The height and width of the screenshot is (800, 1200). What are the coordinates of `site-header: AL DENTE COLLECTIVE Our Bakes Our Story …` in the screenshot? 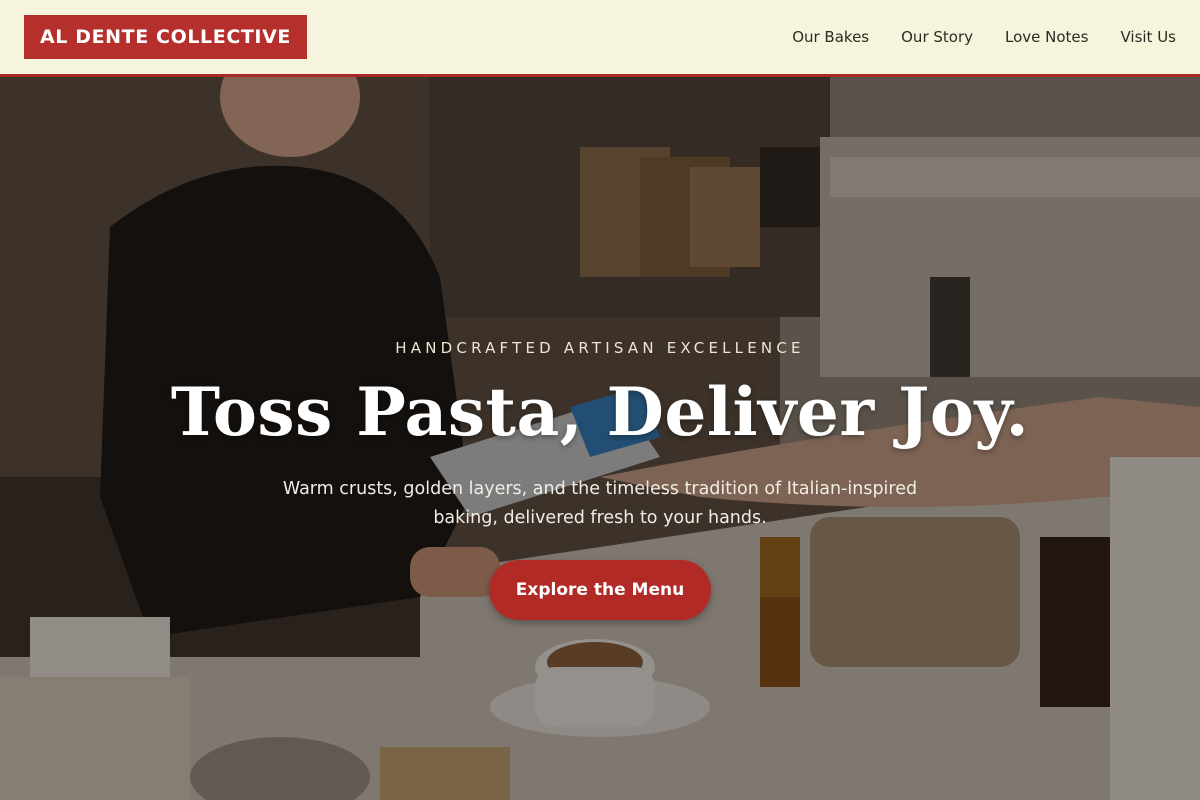 It's located at (600, 38).